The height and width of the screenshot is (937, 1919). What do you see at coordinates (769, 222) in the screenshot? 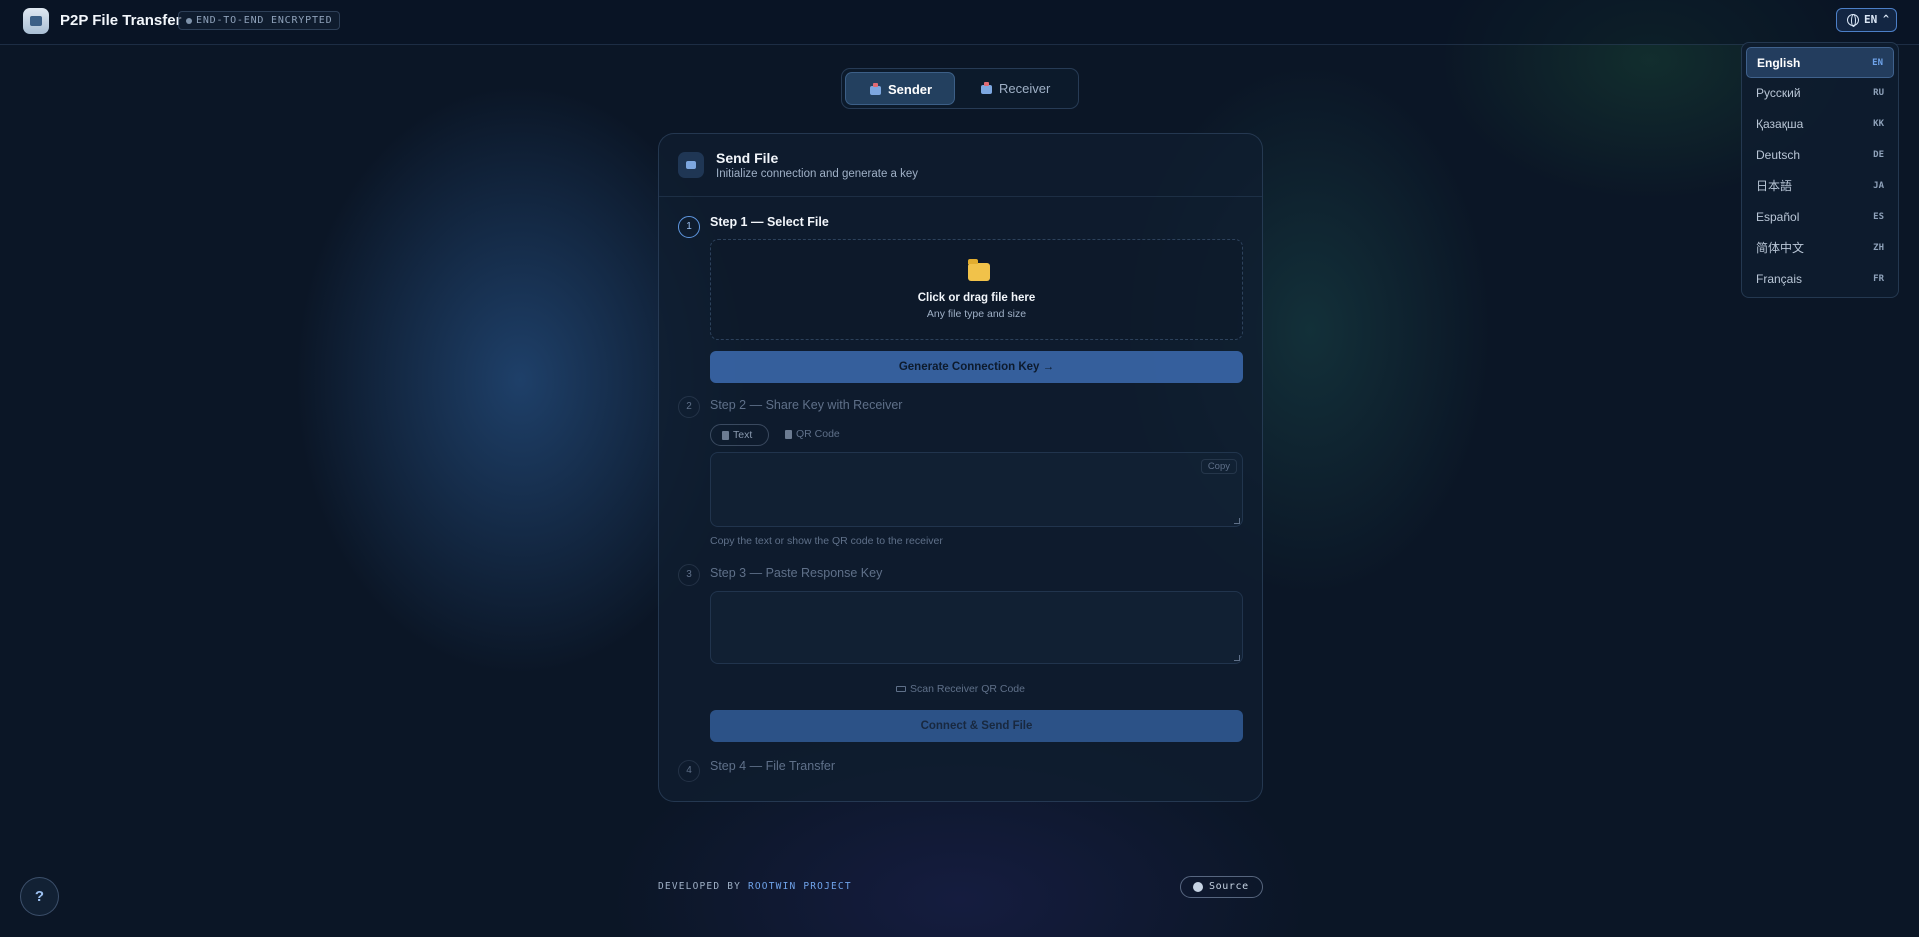
I see `step-1-title: Step 1 — Select File` at bounding box center [769, 222].